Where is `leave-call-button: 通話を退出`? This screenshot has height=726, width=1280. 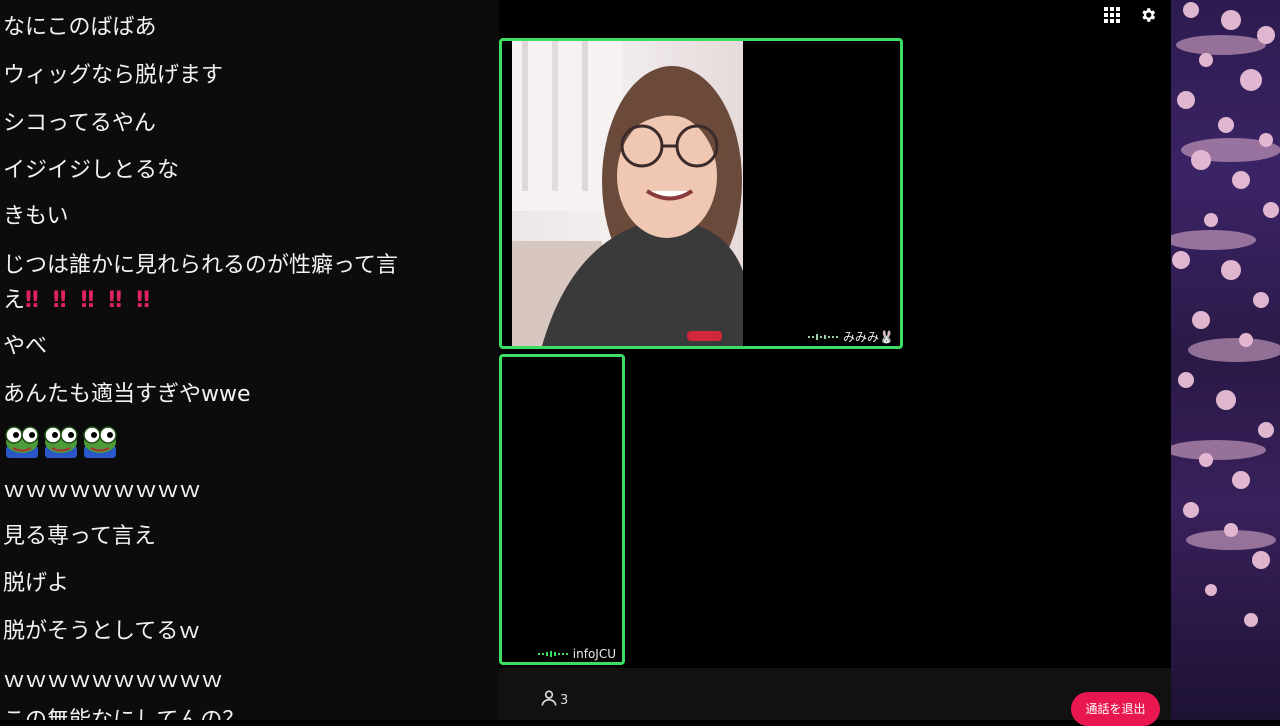
leave-call-button: 通話を退出 is located at coordinates (1115, 709).